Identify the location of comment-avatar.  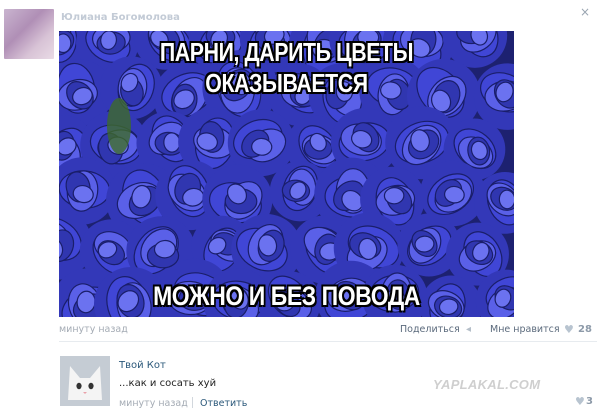
(85, 381).